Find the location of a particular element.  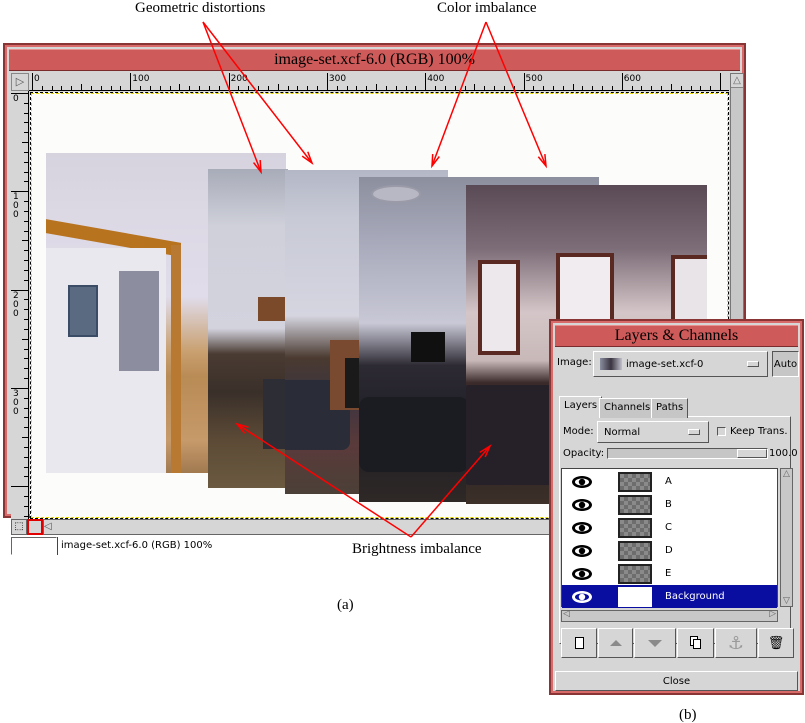

scroll-right-icon: ▷ is located at coordinates (772, 614).